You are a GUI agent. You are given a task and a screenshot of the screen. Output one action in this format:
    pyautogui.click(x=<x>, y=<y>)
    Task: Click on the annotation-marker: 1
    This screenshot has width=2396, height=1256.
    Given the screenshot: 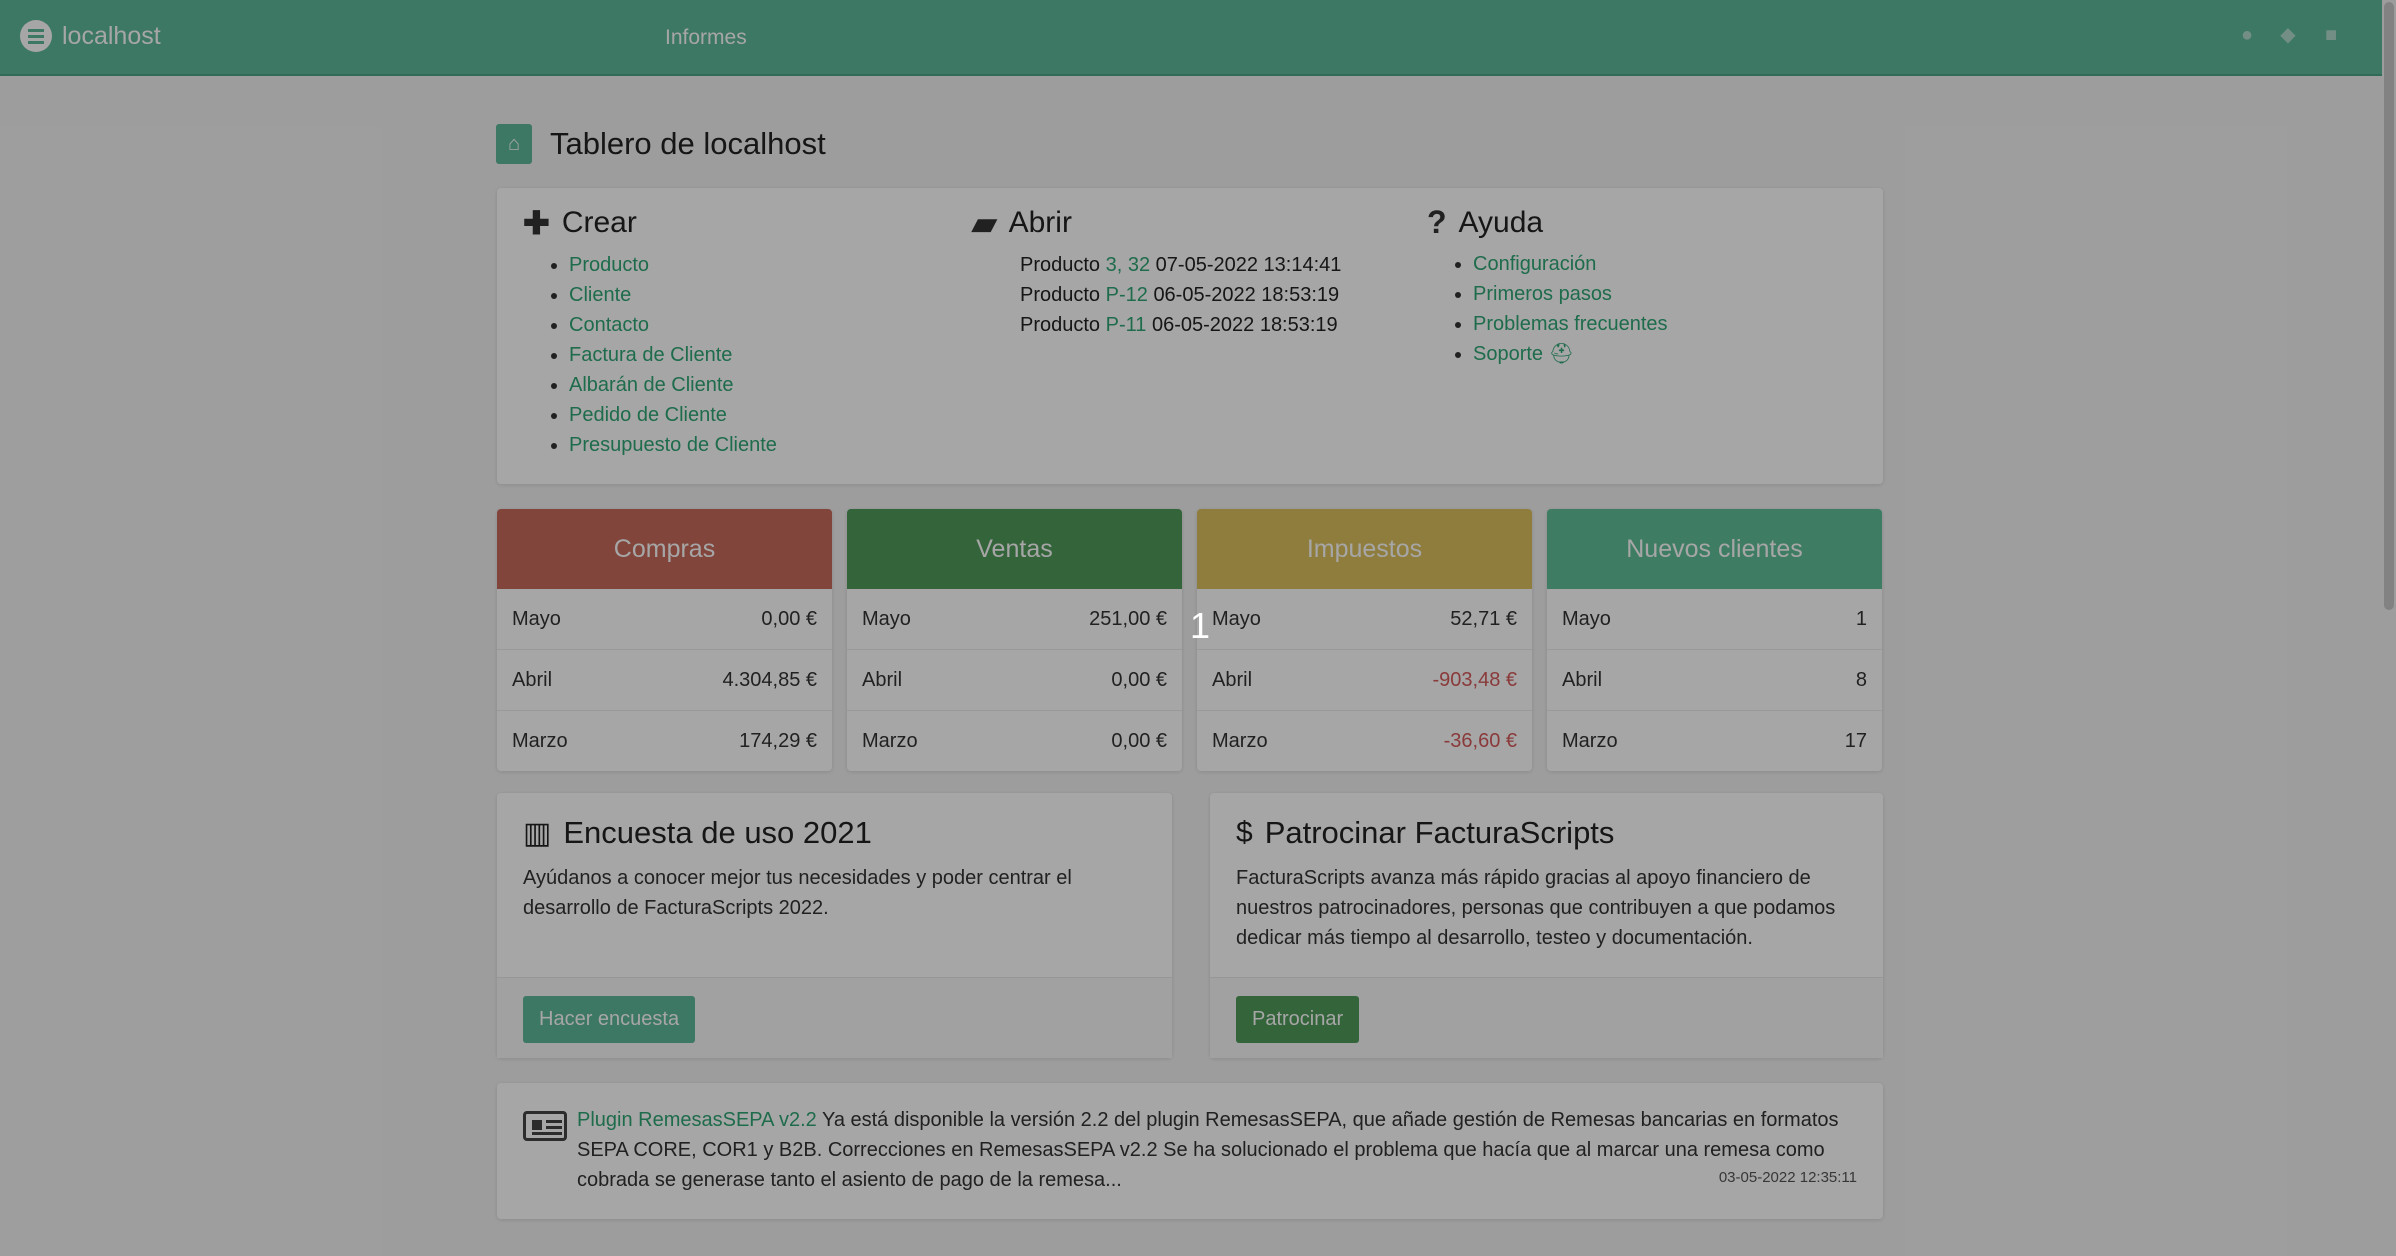 What is the action you would take?
    pyautogui.click(x=1200, y=625)
    